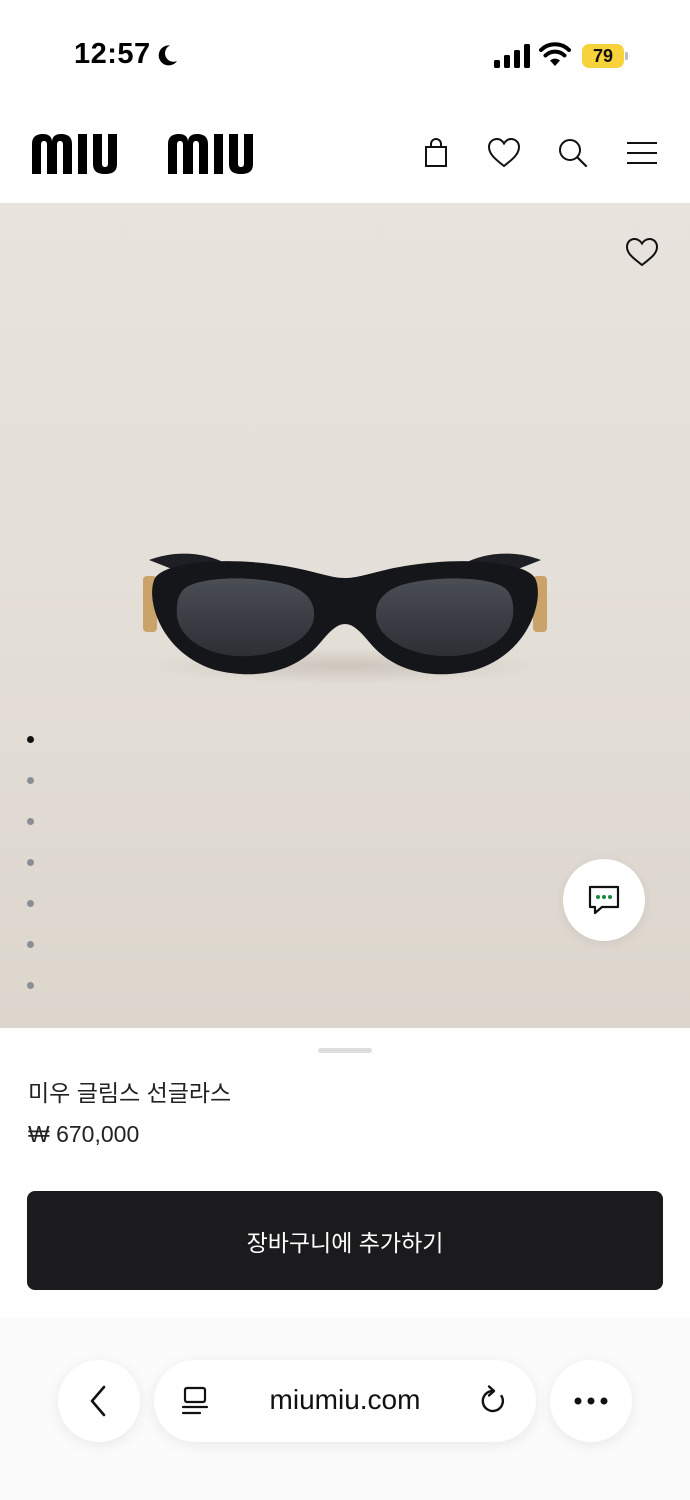 The height and width of the screenshot is (1500, 690). I want to click on sheet-drag-handle, so click(345, 1050).